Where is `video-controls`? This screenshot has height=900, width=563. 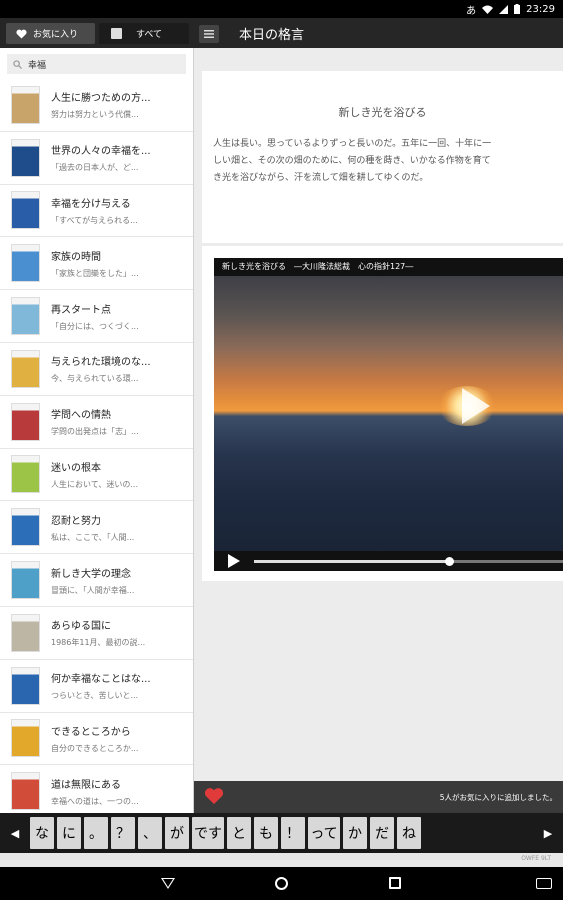 video-controls is located at coordinates (388, 561).